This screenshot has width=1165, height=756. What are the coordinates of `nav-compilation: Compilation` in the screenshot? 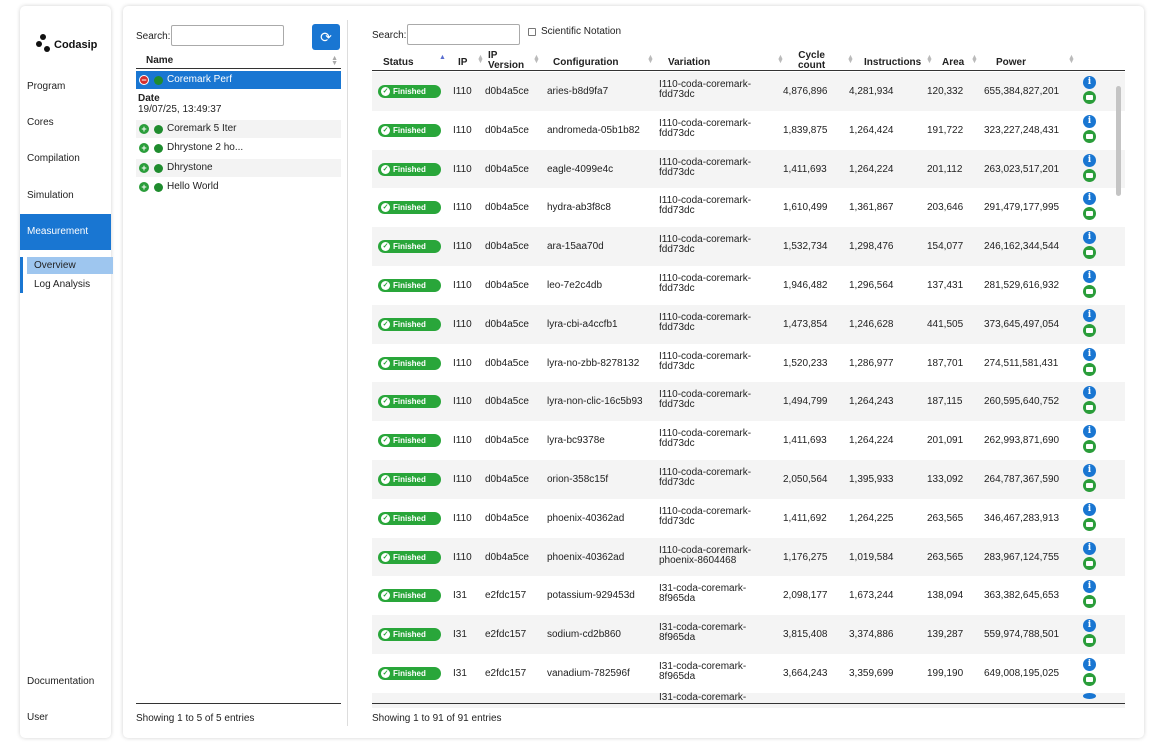 It's located at (65, 159).